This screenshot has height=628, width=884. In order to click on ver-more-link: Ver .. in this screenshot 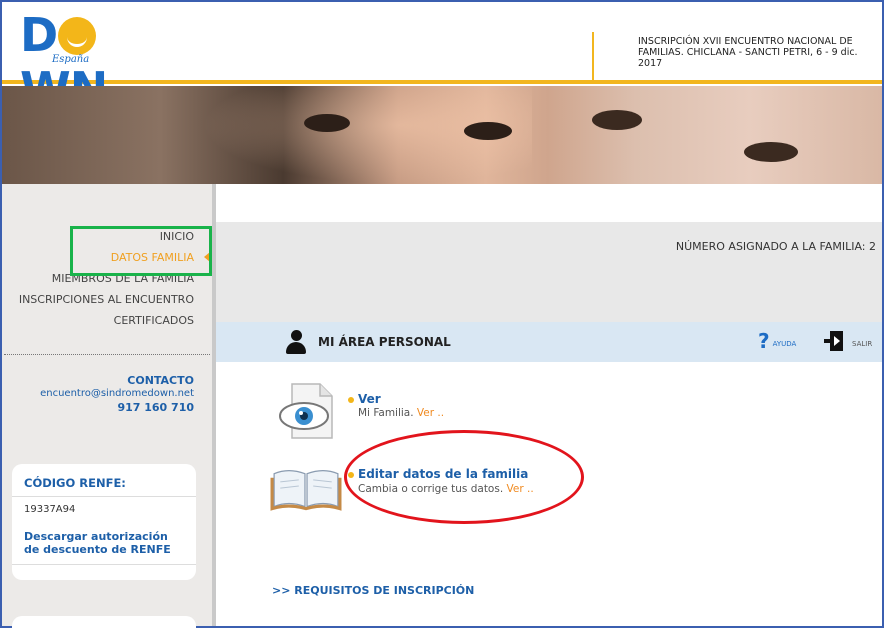, I will do `click(430, 413)`.